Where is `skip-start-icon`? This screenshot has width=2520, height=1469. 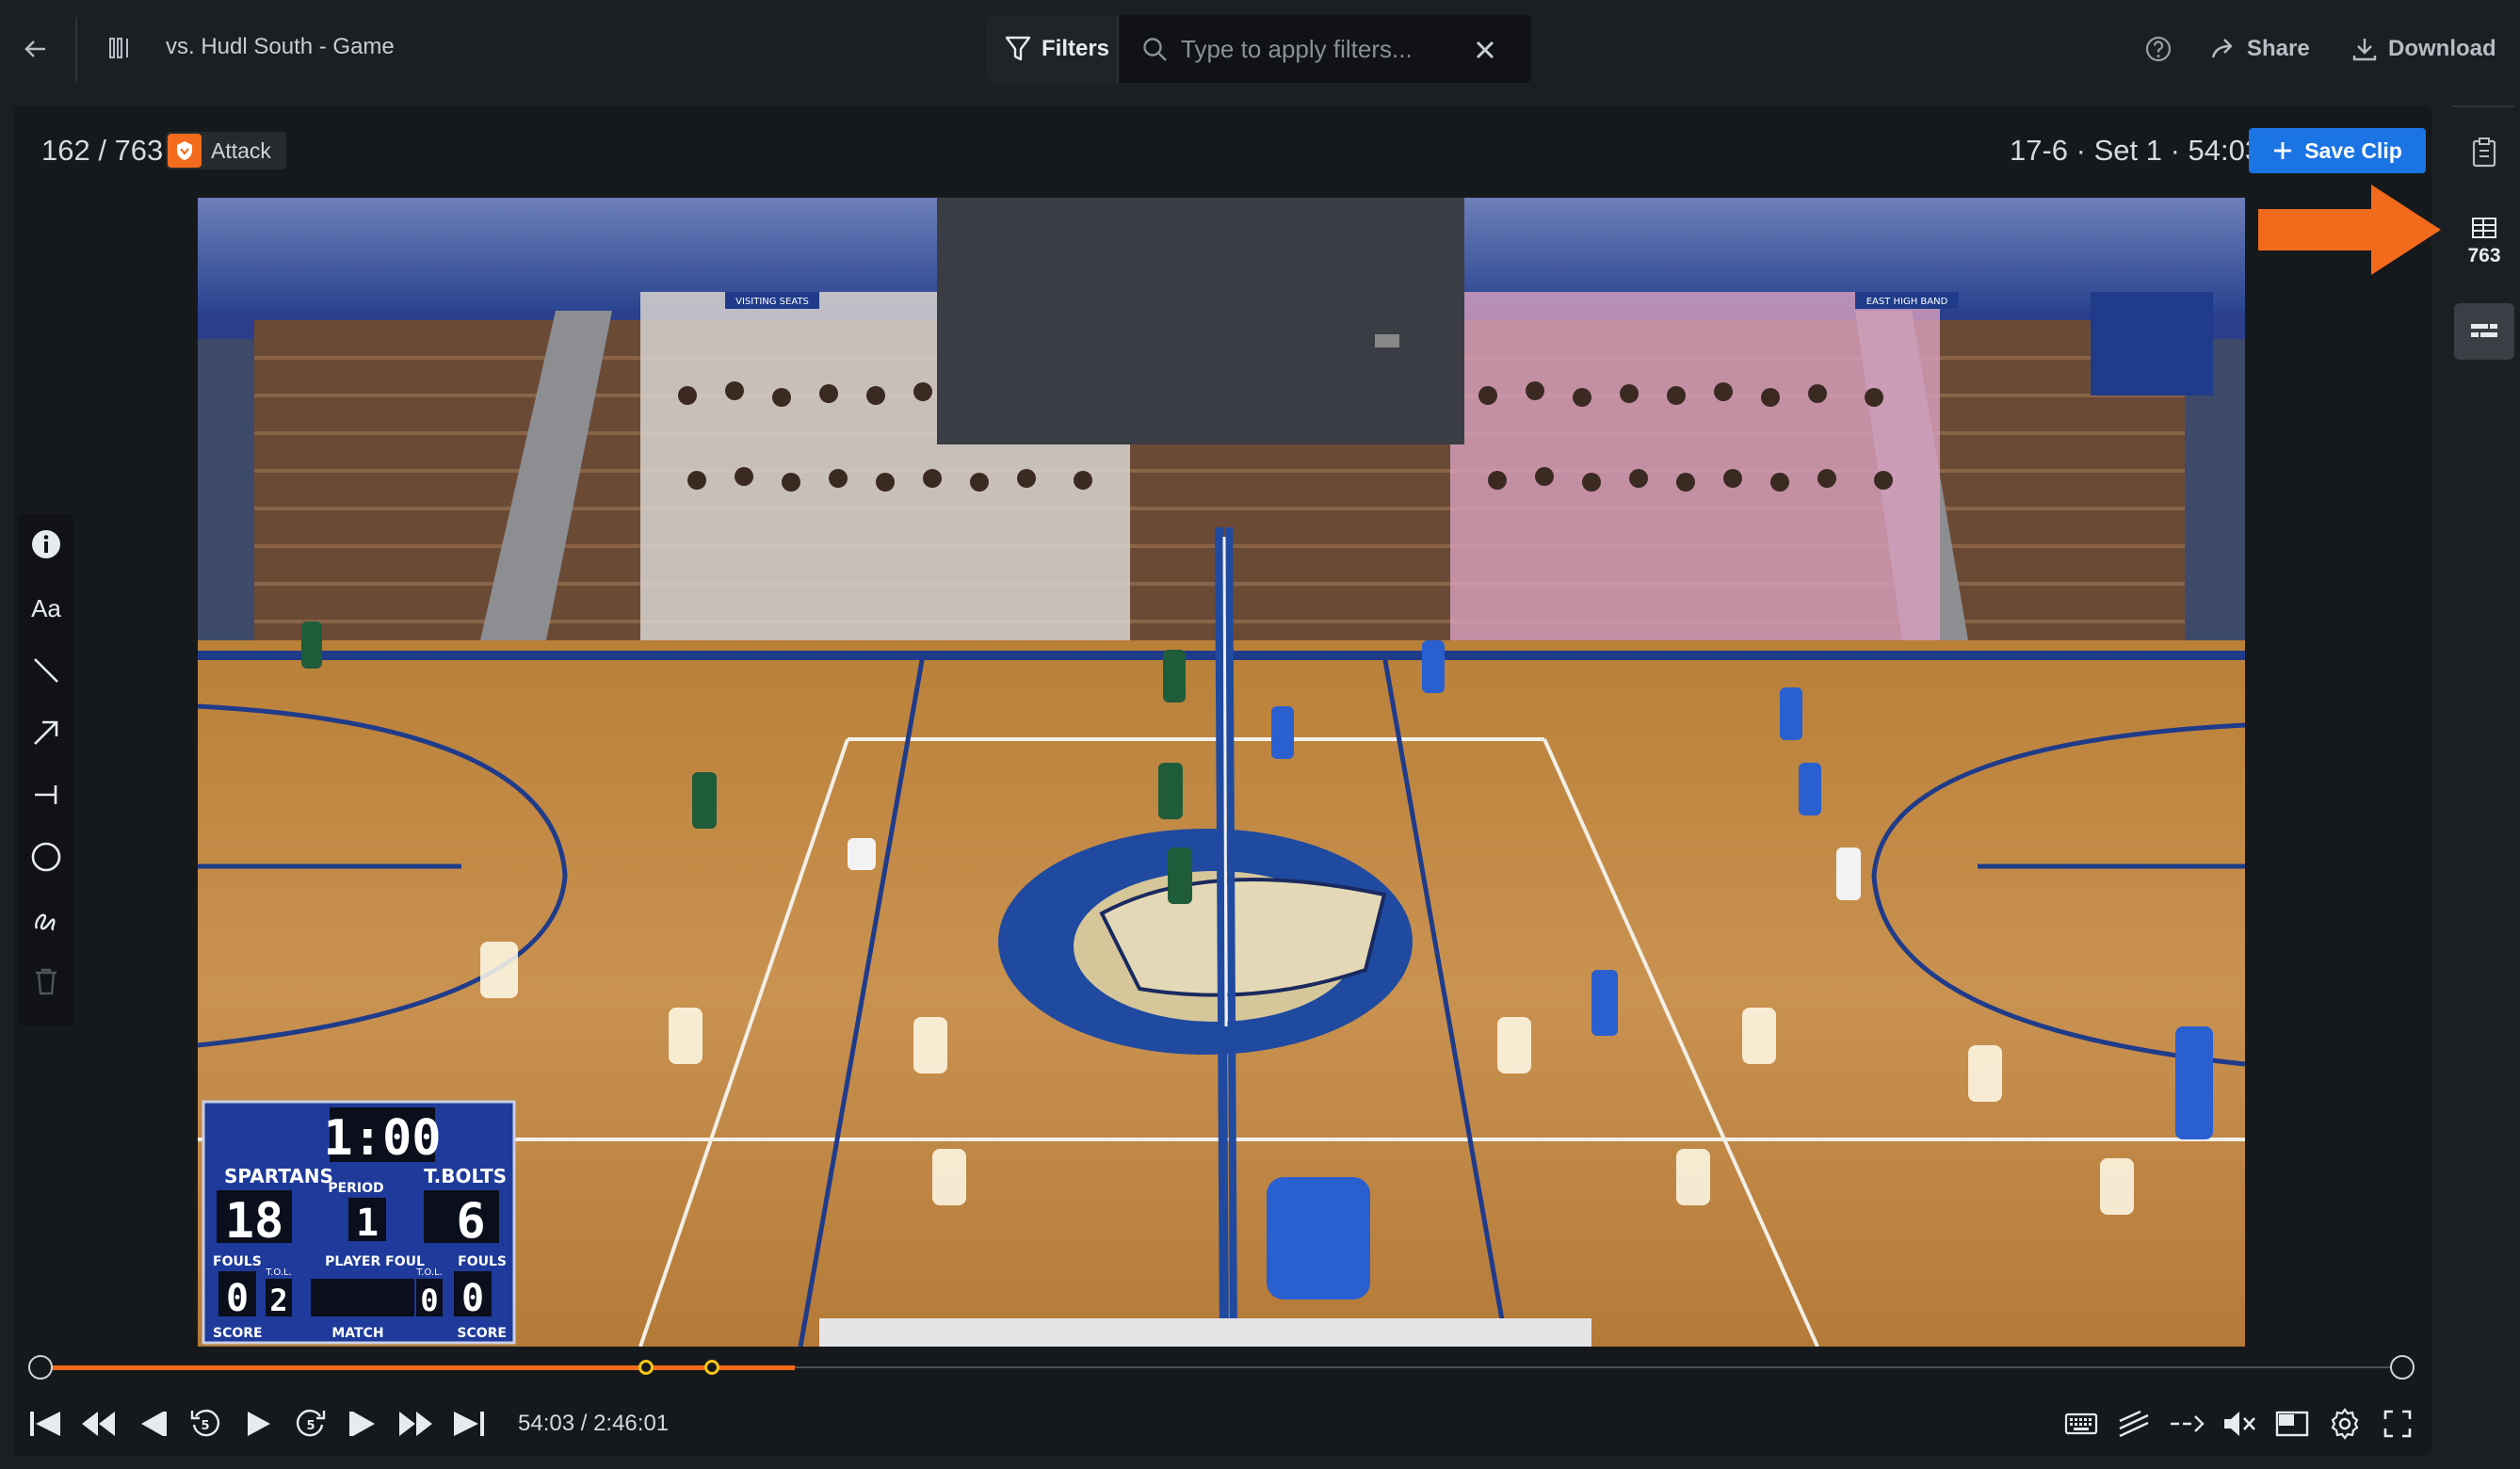
skip-start-icon is located at coordinates (45, 1424).